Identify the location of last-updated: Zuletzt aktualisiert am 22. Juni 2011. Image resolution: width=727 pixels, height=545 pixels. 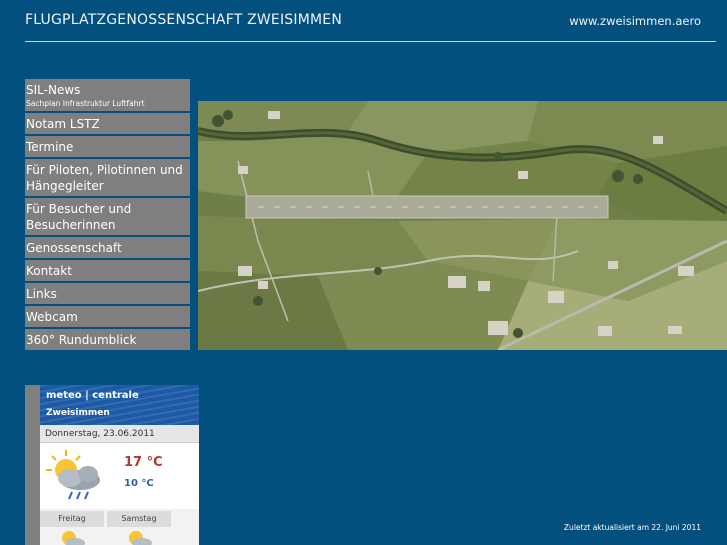
(632, 527).